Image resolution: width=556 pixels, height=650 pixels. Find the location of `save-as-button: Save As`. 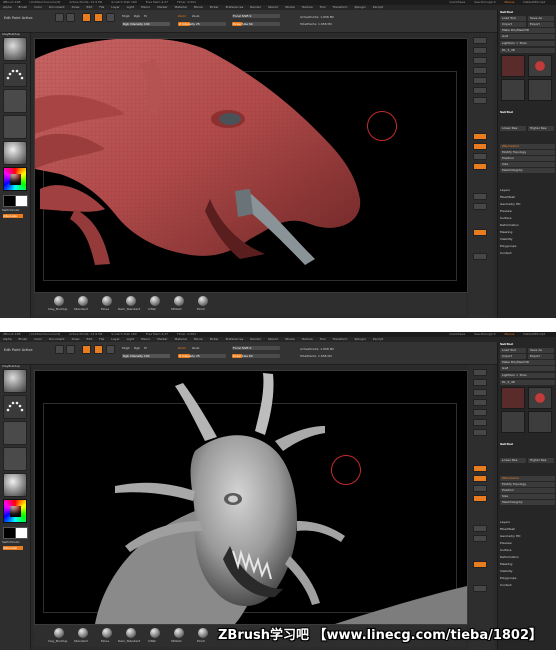

save-as-button: Save As is located at coordinates (541, 350).